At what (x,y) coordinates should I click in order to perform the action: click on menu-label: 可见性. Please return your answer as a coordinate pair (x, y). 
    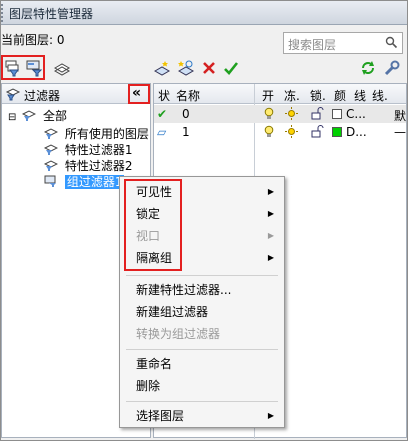
    Looking at the image, I should click on (154, 192).